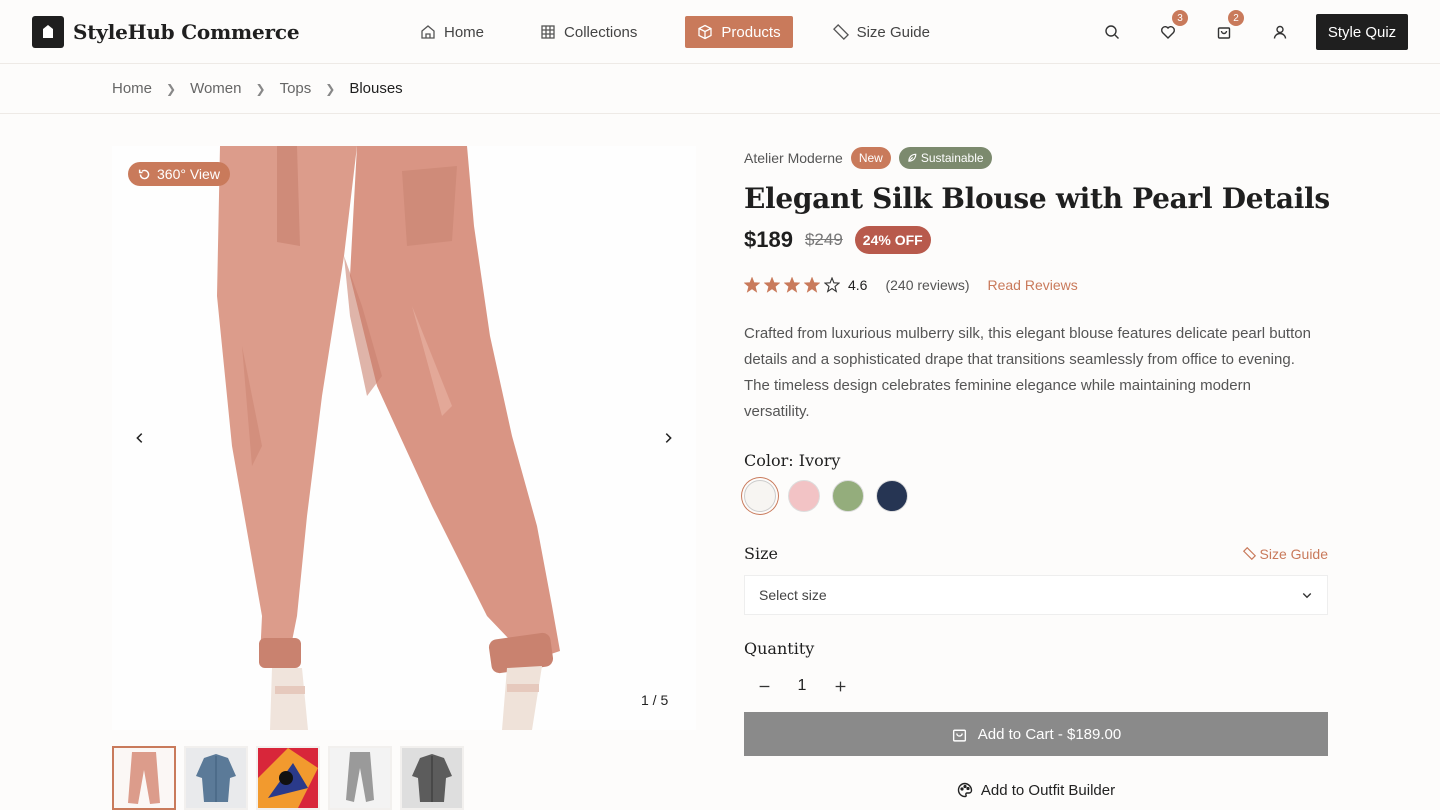 This screenshot has height=810, width=1440. Describe the element at coordinates (655, 700) in the screenshot. I see `image-counter: 1 / 5` at that location.